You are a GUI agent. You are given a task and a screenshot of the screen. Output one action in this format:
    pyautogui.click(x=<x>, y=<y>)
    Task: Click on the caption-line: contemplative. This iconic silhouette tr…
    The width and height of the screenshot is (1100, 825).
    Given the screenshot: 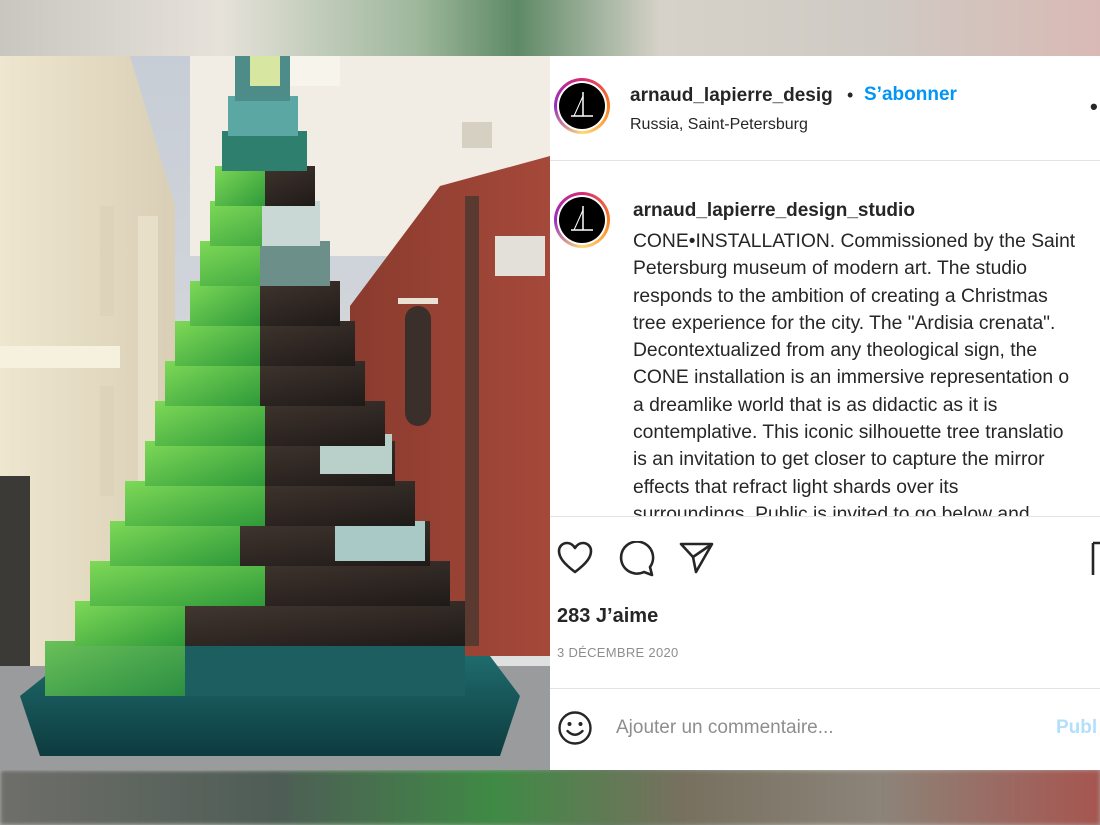 What is the action you would take?
    pyautogui.click(x=848, y=433)
    